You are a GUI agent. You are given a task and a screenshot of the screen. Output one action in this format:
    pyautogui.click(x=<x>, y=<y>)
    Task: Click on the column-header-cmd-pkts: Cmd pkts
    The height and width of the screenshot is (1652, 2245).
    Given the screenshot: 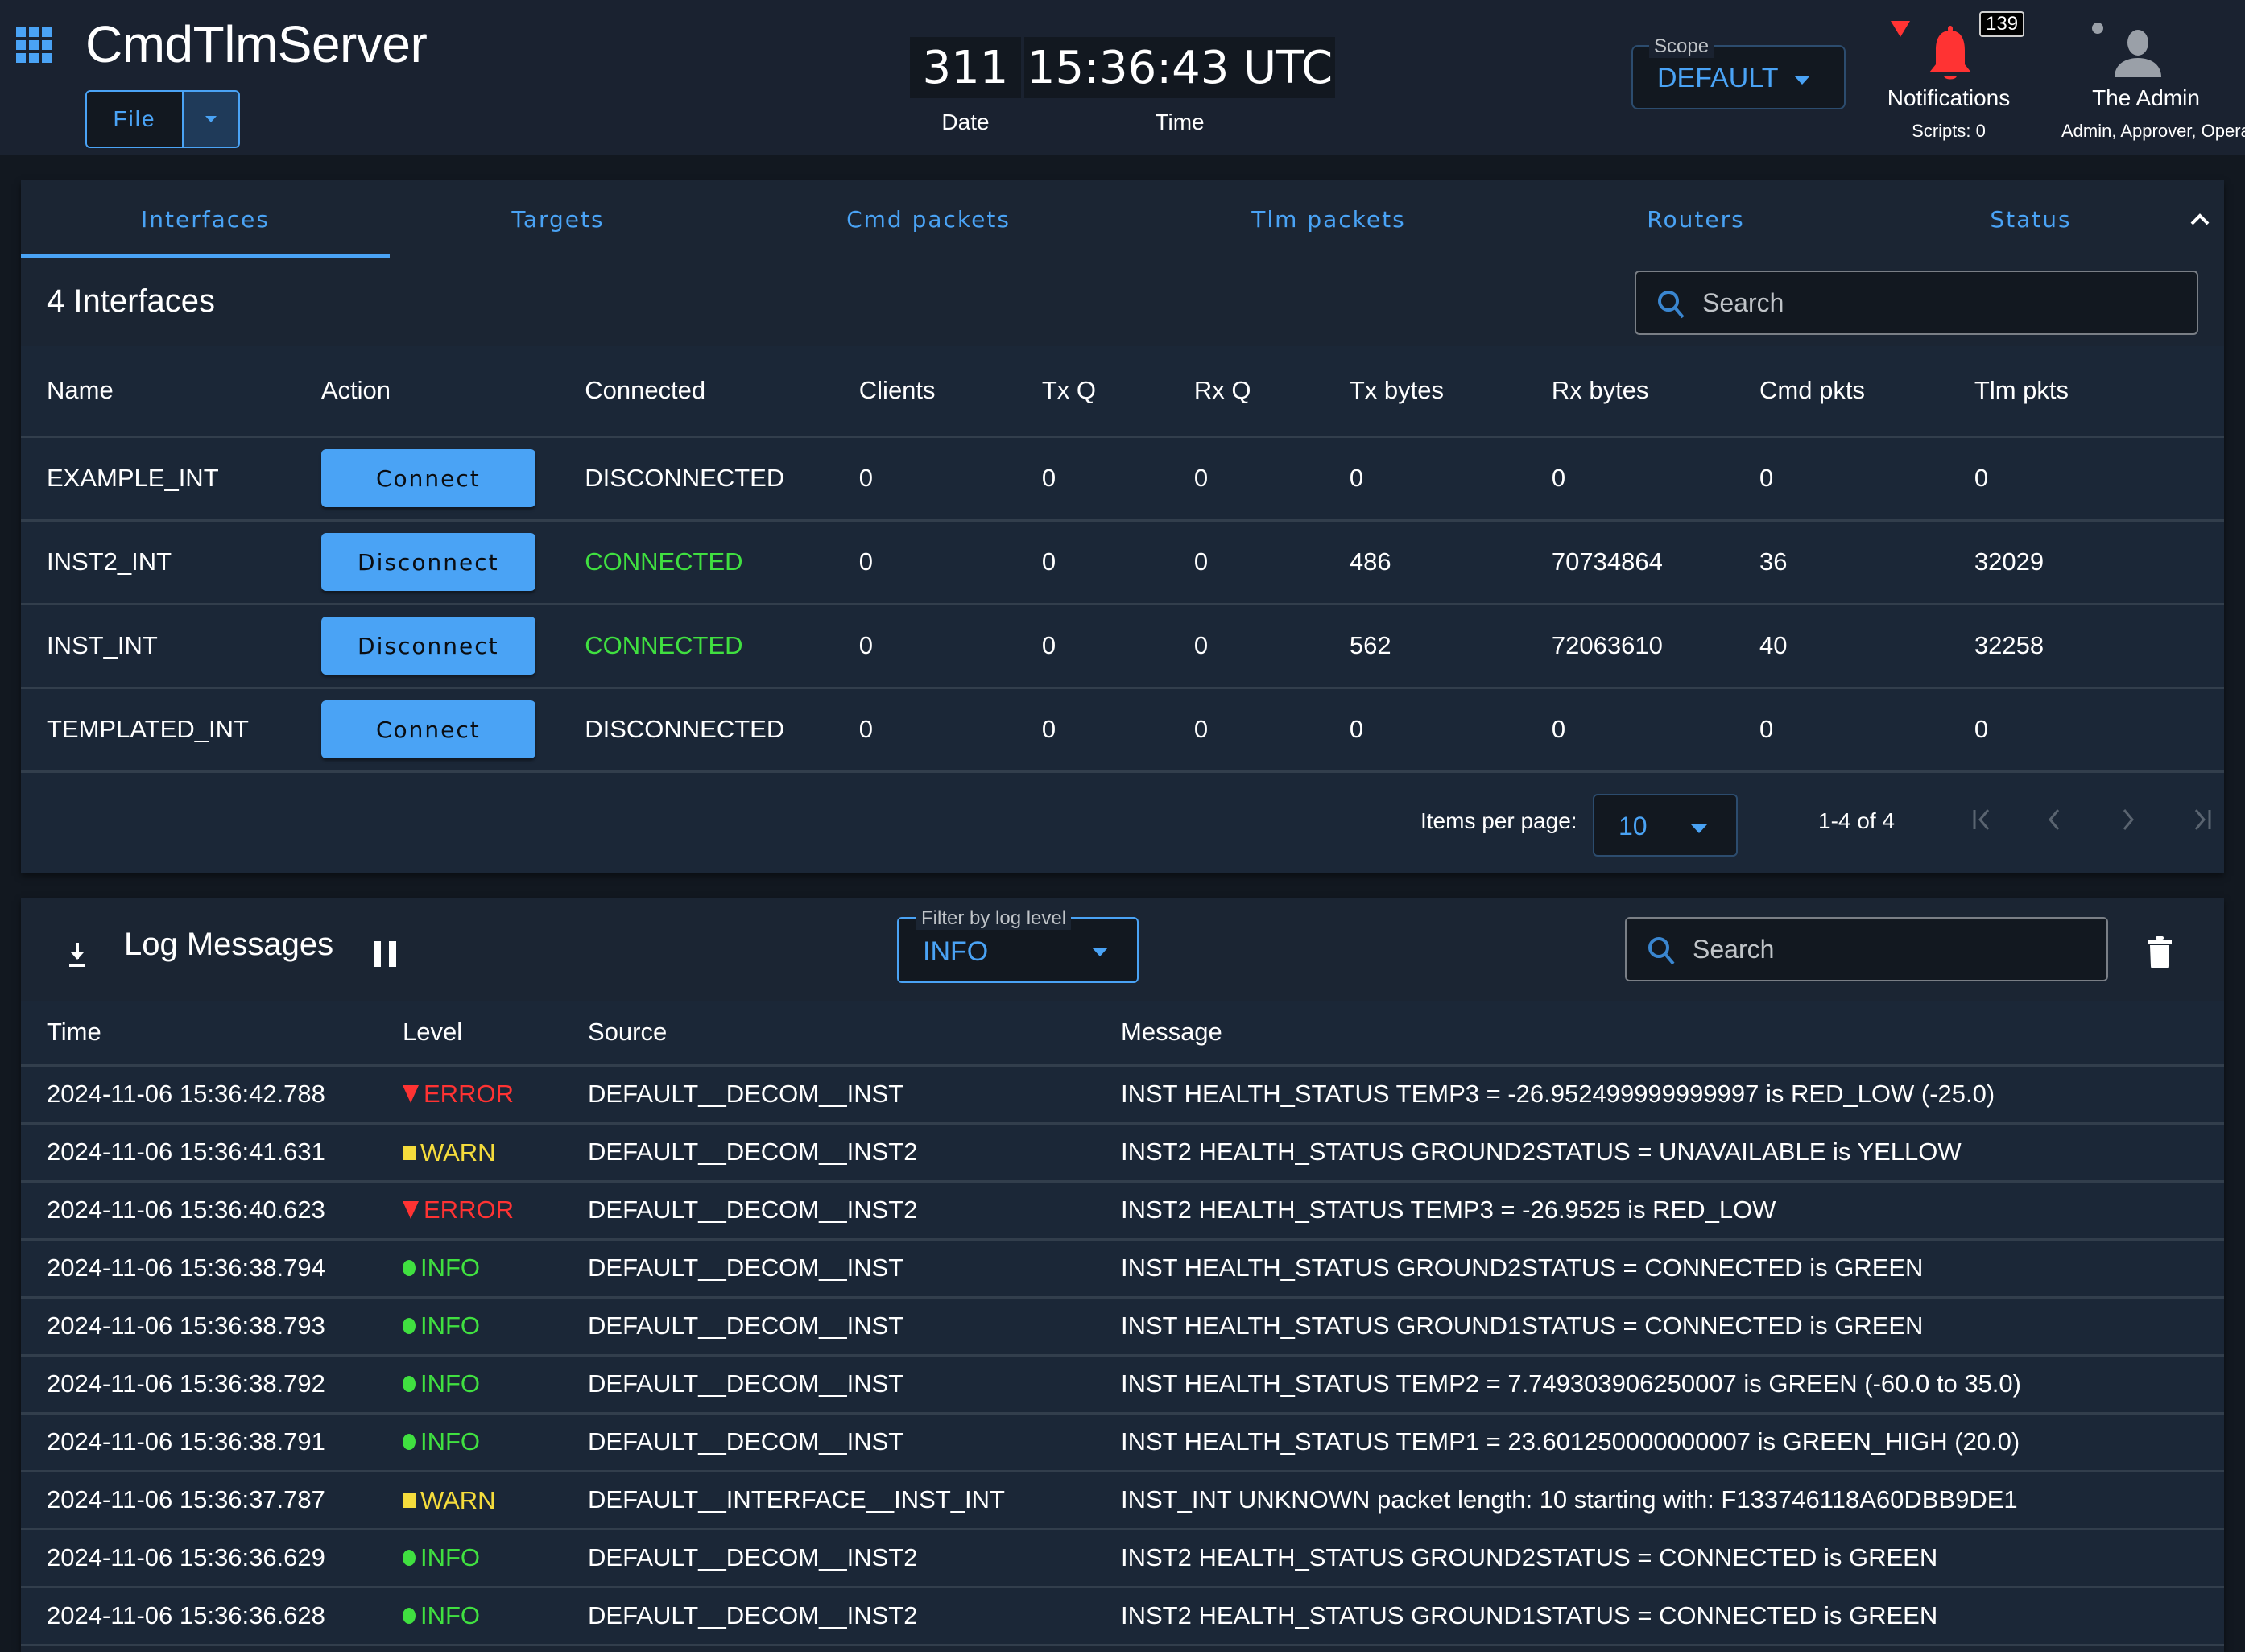 What is the action you would take?
    pyautogui.click(x=1841, y=392)
    